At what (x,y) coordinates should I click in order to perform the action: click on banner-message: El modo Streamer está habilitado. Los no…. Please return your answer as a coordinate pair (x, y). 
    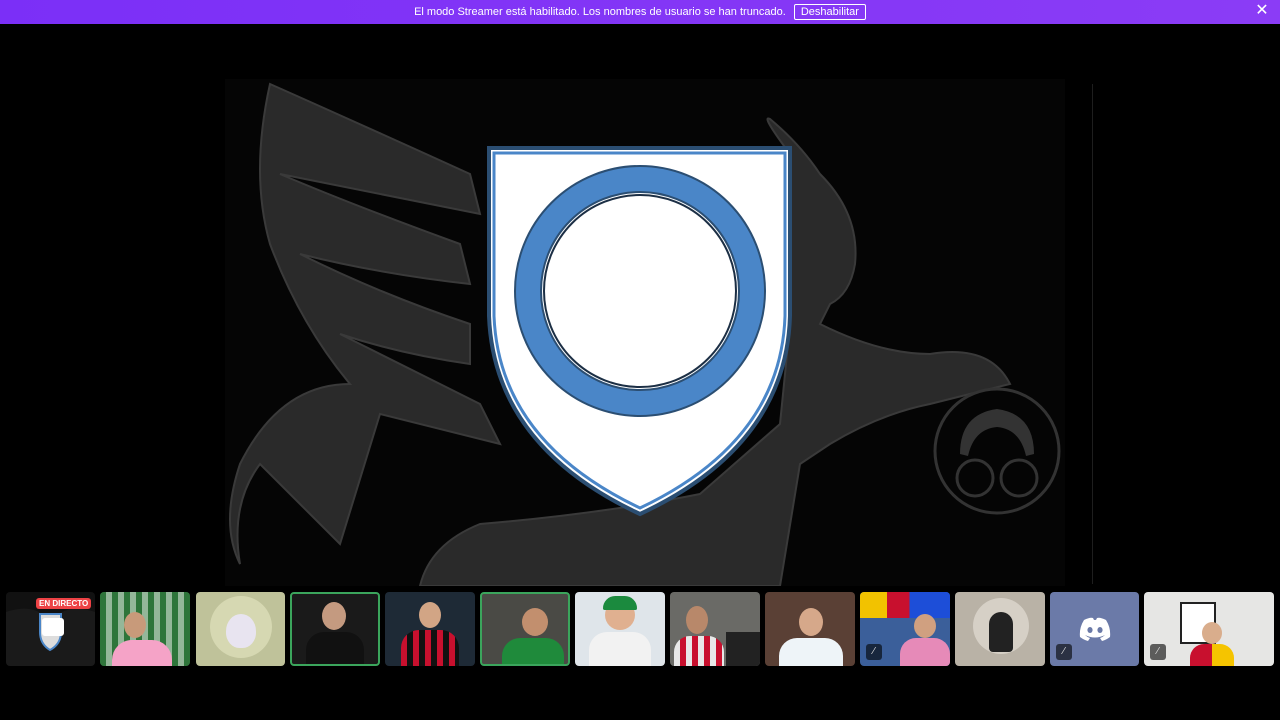
    Looking at the image, I should click on (600, 12).